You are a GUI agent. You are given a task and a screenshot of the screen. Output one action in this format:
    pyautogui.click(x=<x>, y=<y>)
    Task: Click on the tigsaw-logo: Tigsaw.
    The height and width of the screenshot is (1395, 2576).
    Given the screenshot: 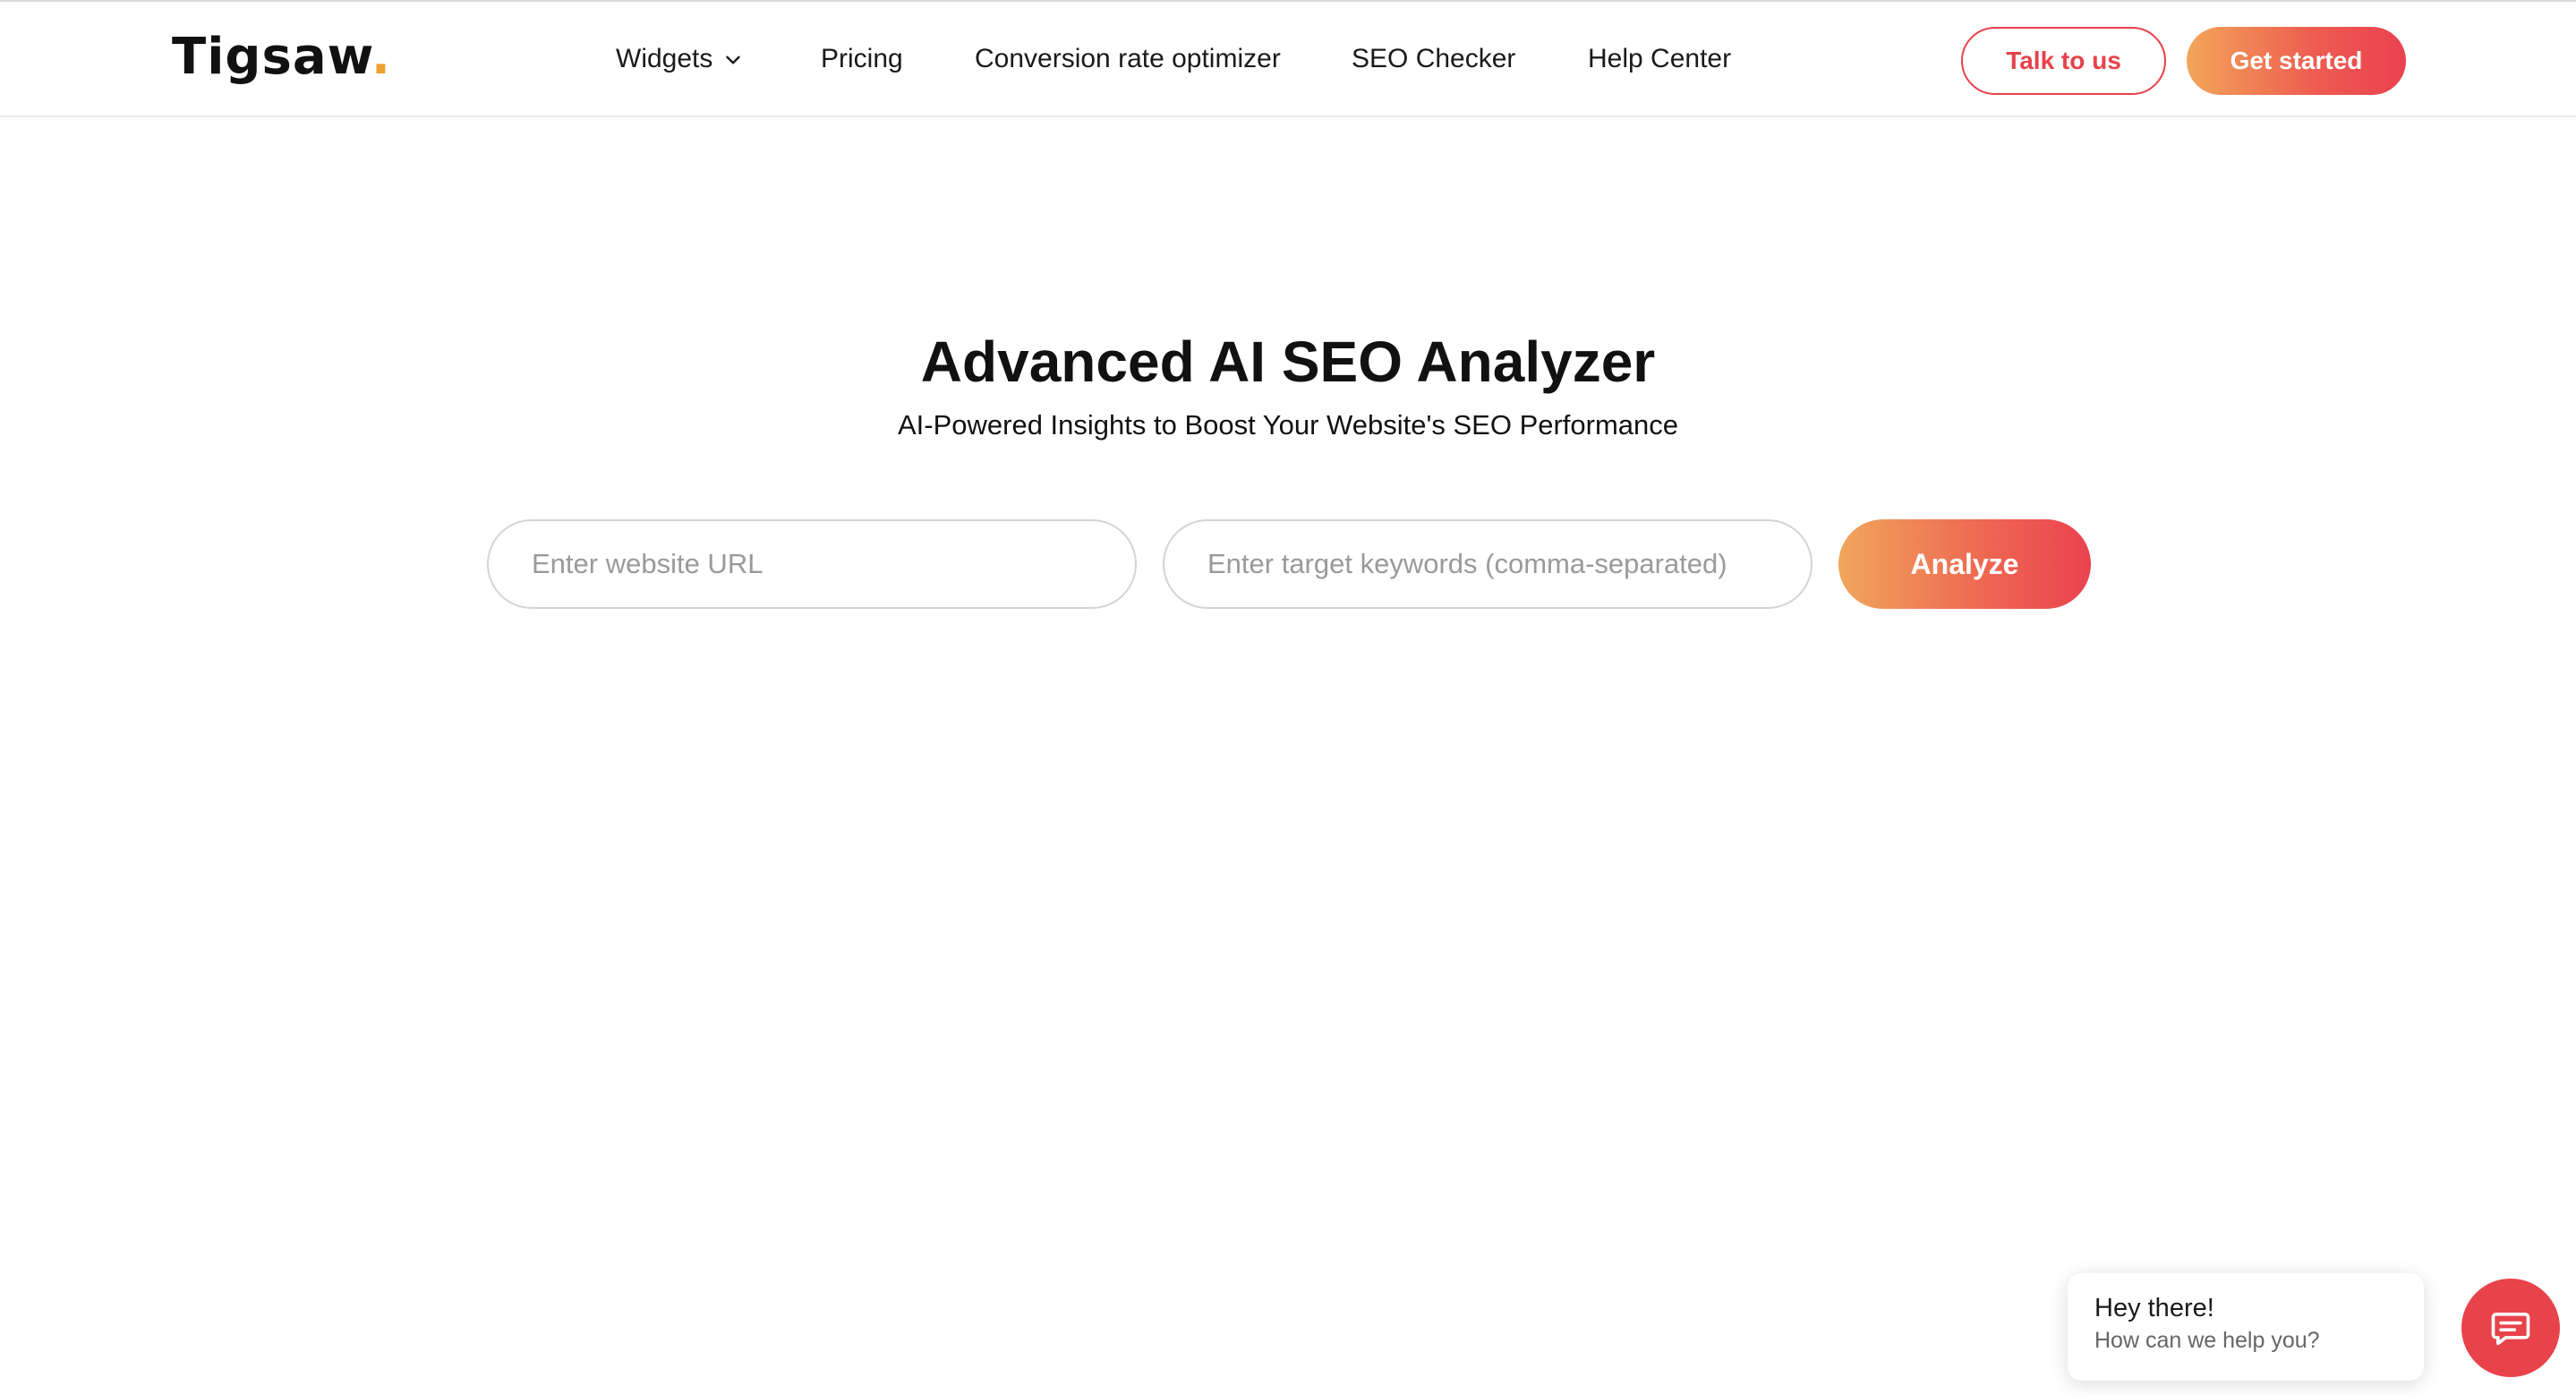 What is the action you would take?
    pyautogui.click(x=281, y=58)
    